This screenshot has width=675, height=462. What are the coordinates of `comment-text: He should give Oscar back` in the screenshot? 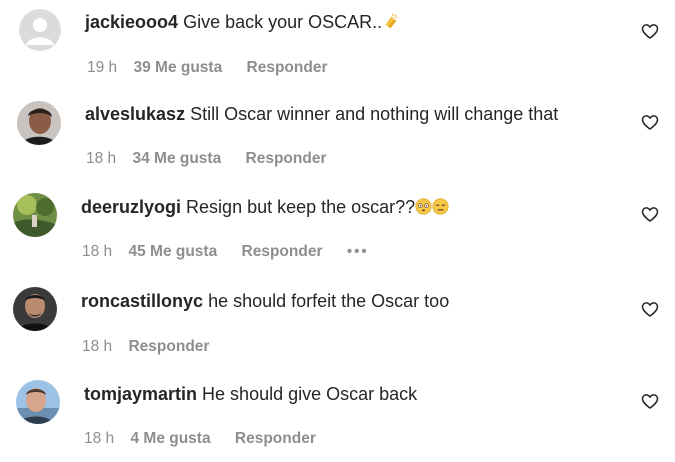 It's located at (310, 394).